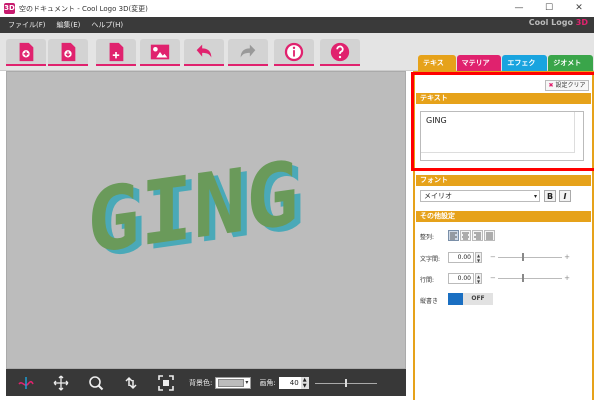 This screenshot has height=400, width=594. I want to click on pan-view-button, so click(61, 383).